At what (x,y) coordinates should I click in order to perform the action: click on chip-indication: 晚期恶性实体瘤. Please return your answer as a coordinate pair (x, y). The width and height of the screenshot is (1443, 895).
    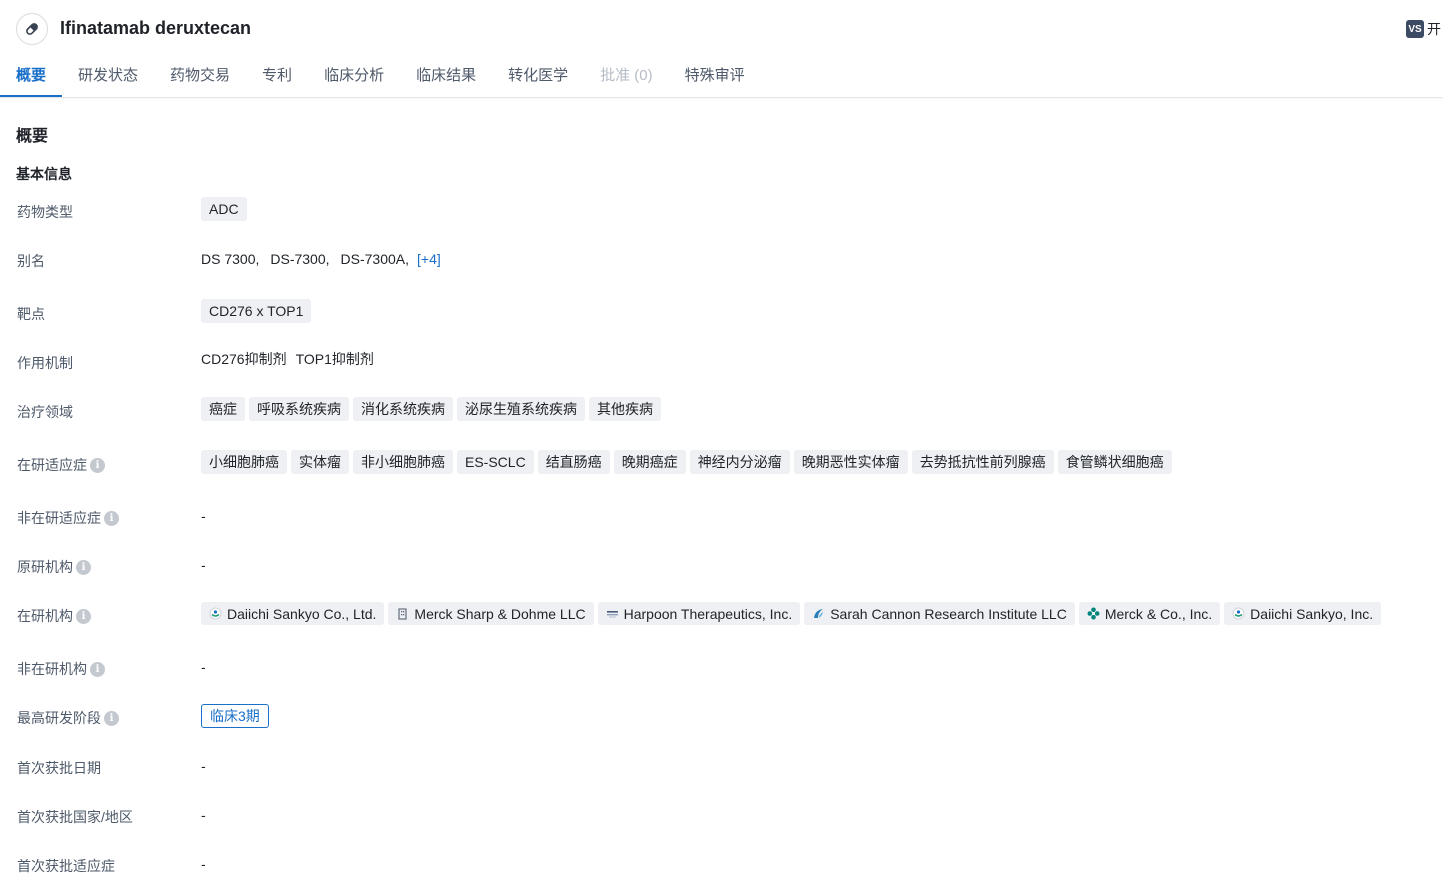
    Looking at the image, I should click on (850, 462).